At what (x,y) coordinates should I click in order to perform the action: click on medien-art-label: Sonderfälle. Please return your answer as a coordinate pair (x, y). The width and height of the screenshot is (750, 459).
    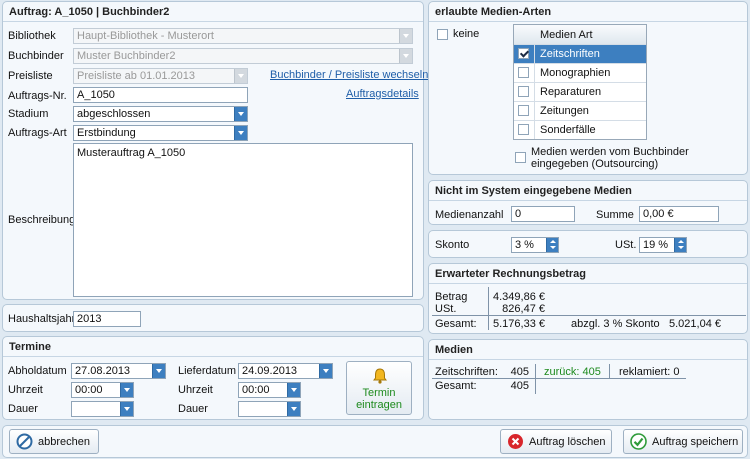
    Looking at the image, I should click on (568, 130).